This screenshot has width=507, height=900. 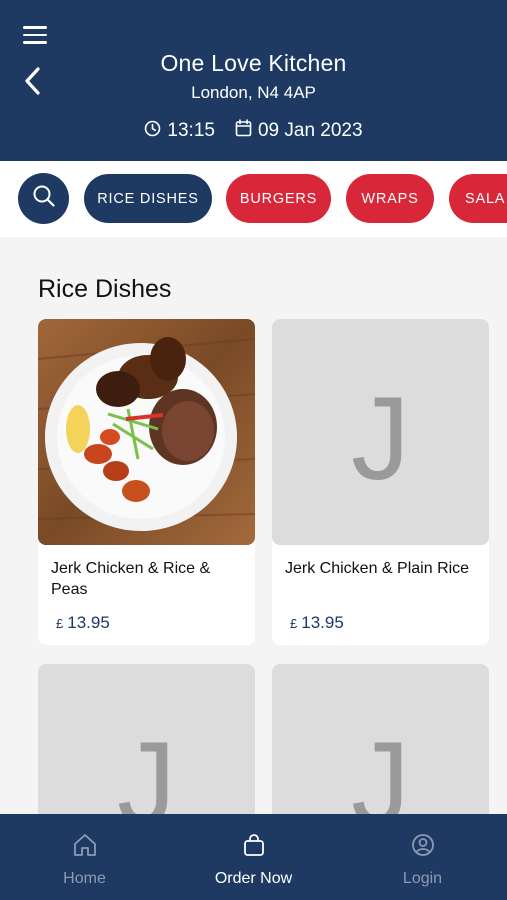 What do you see at coordinates (84, 878) in the screenshot?
I see `tab-label: Home` at bounding box center [84, 878].